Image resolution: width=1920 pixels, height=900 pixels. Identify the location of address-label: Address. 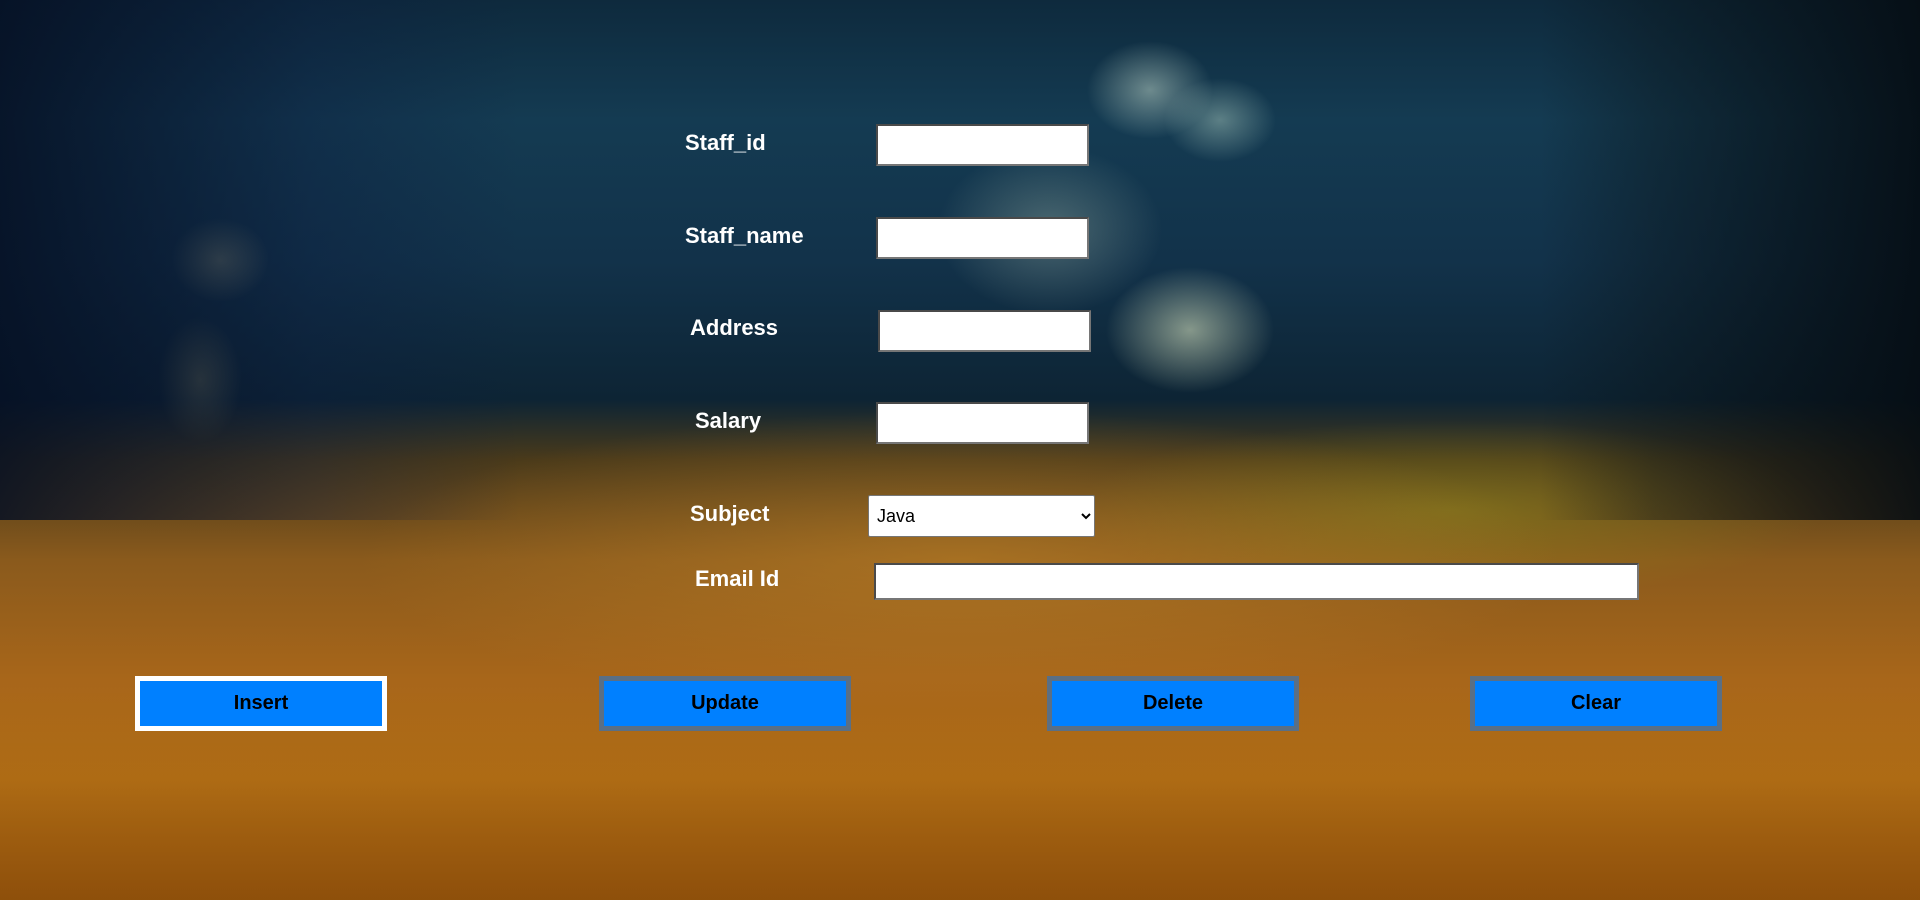
(734, 327).